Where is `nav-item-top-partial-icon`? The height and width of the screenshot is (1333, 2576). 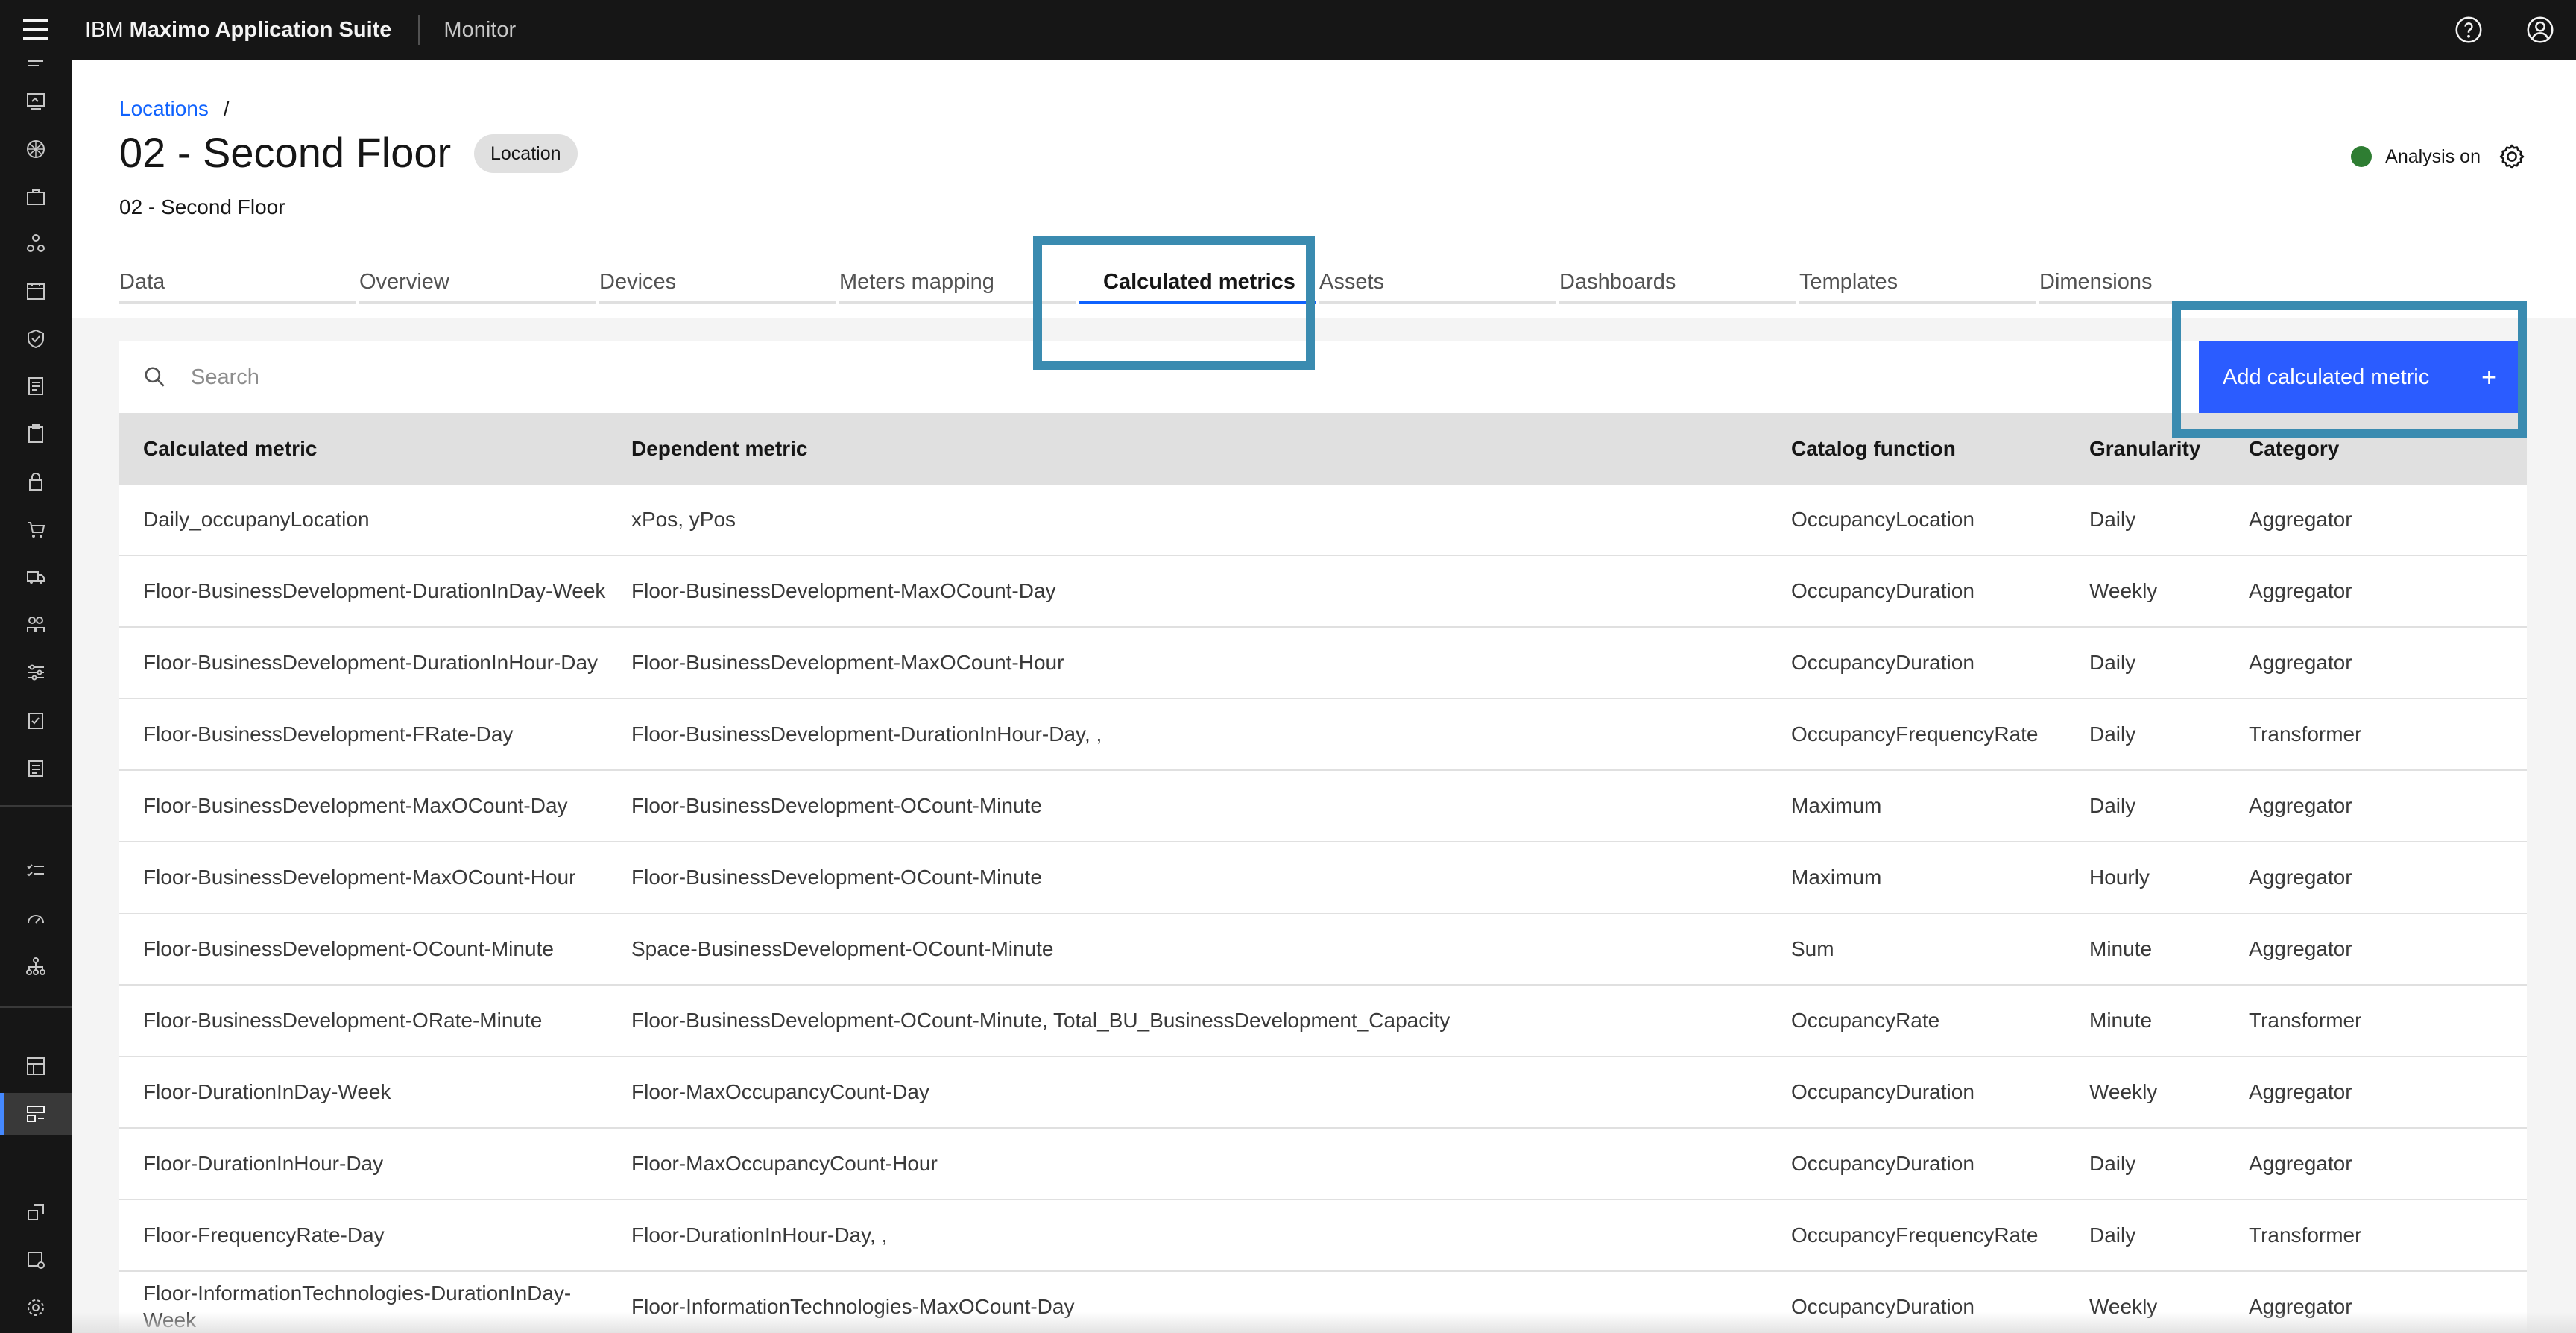 nav-item-top-partial-icon is located at coordinates (36, 64).